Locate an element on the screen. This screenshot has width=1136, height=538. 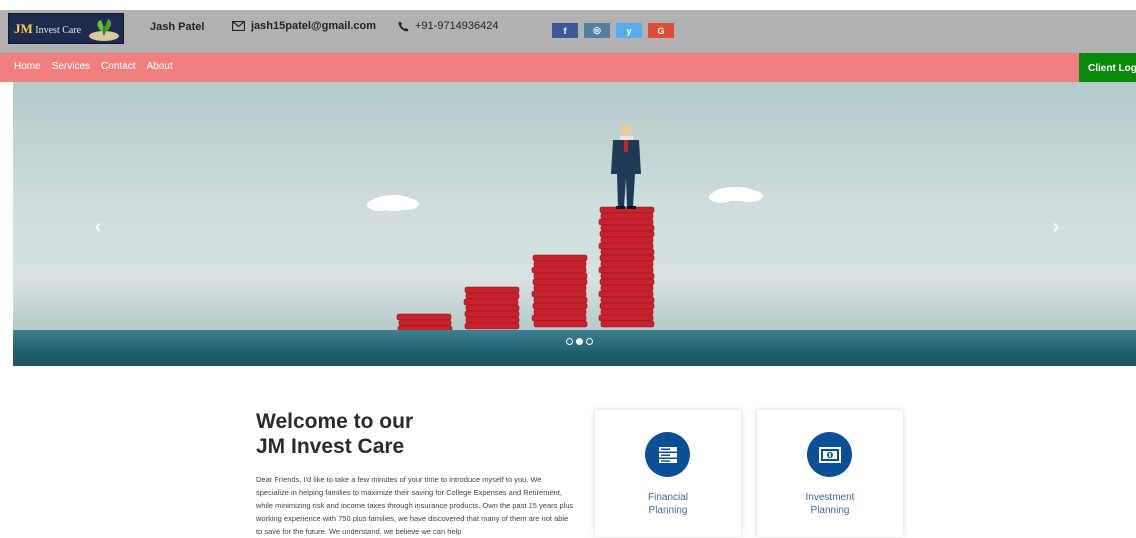
twitter-icon: y is located at coordinates (629, 30).